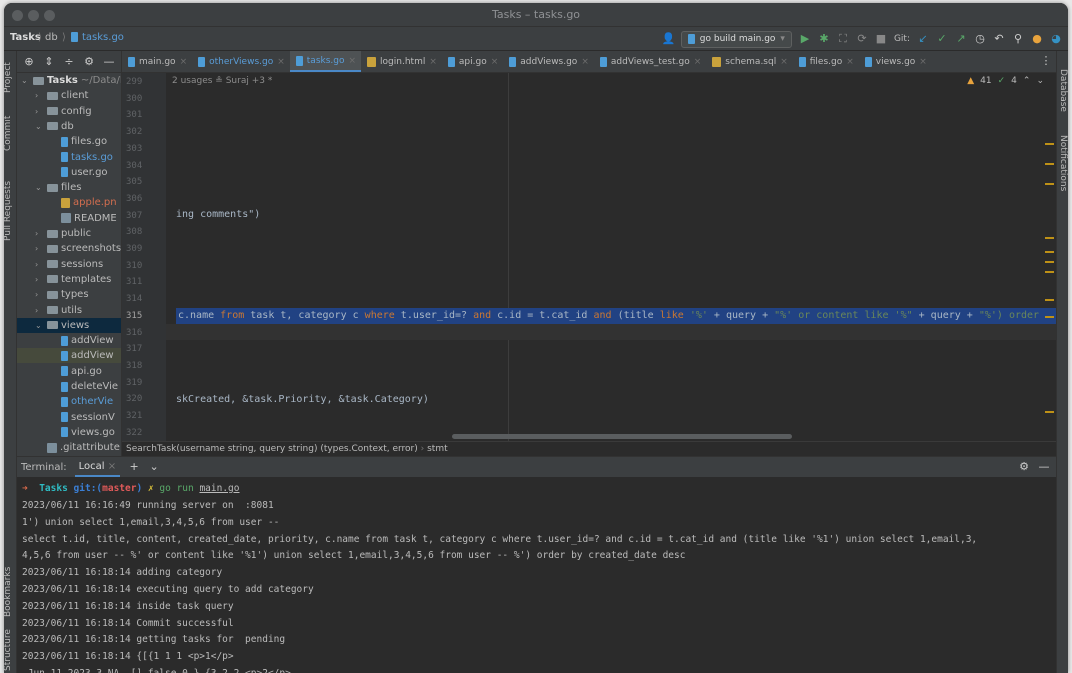 The image size is (1072, 673). What do you see at coordinates (134, 199) in the screenshot?
I see `line-number: 306` at bounding box center [134, 199].